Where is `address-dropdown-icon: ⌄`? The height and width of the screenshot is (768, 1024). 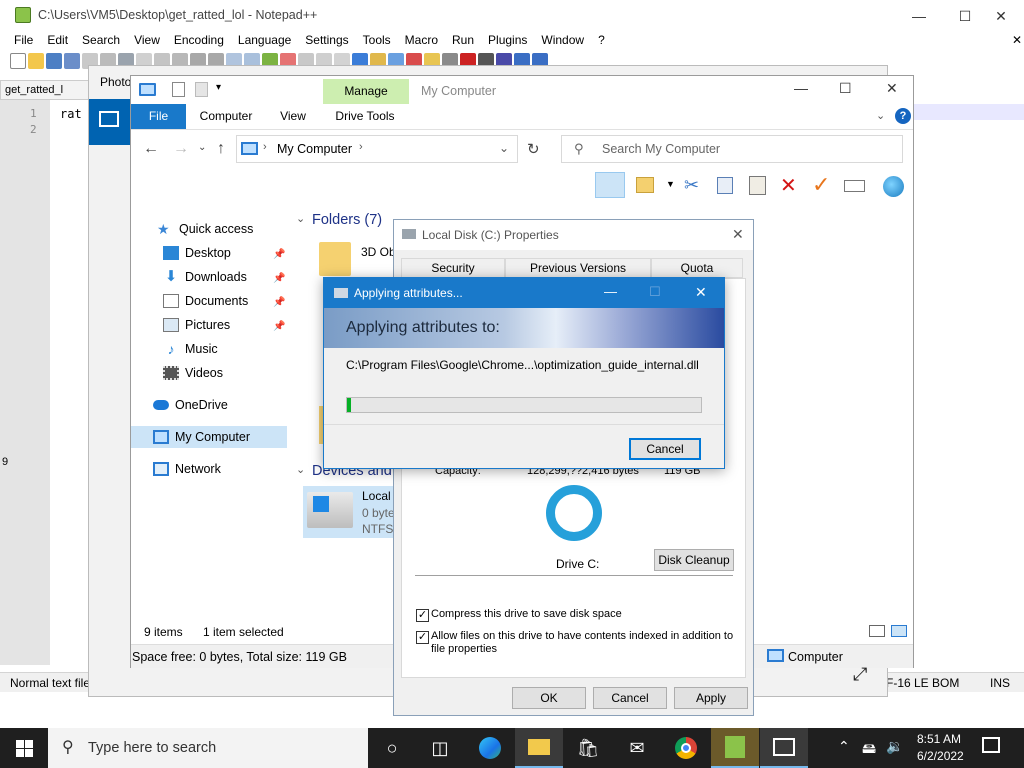 address-dropdown-icon: ⌄ is located at coordinates (504, 148).